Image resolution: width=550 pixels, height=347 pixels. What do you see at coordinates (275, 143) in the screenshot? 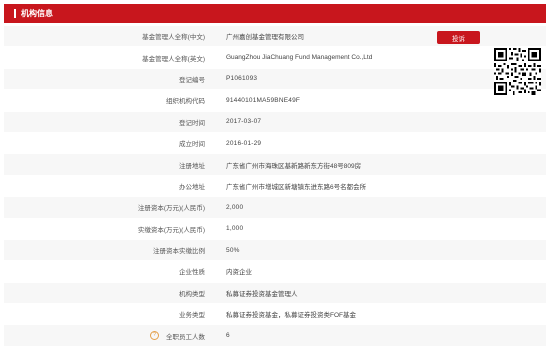
I see `table-row: 成立时间 2016-01-29` at bounding box center [275, 143].